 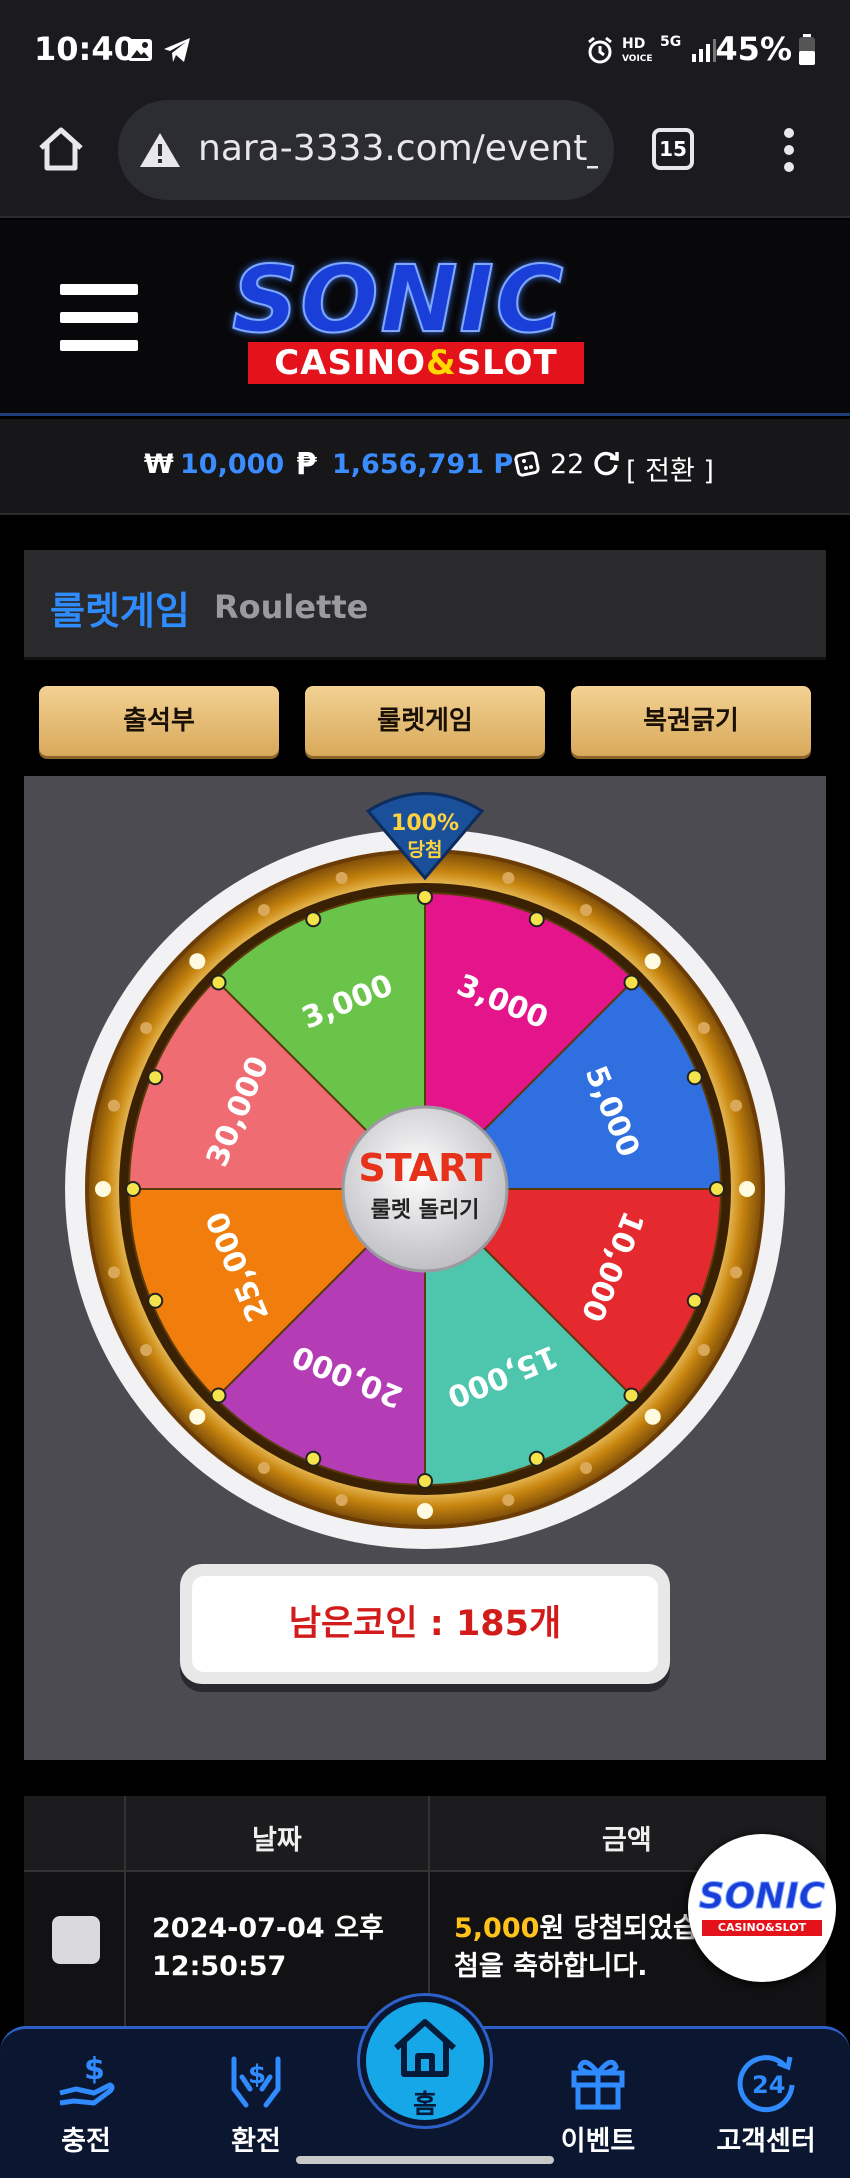 What do you see at coordinates (277, 1840) in the screenshot?
I see `header-date: 날짜` at bounding box center [277, 1840].